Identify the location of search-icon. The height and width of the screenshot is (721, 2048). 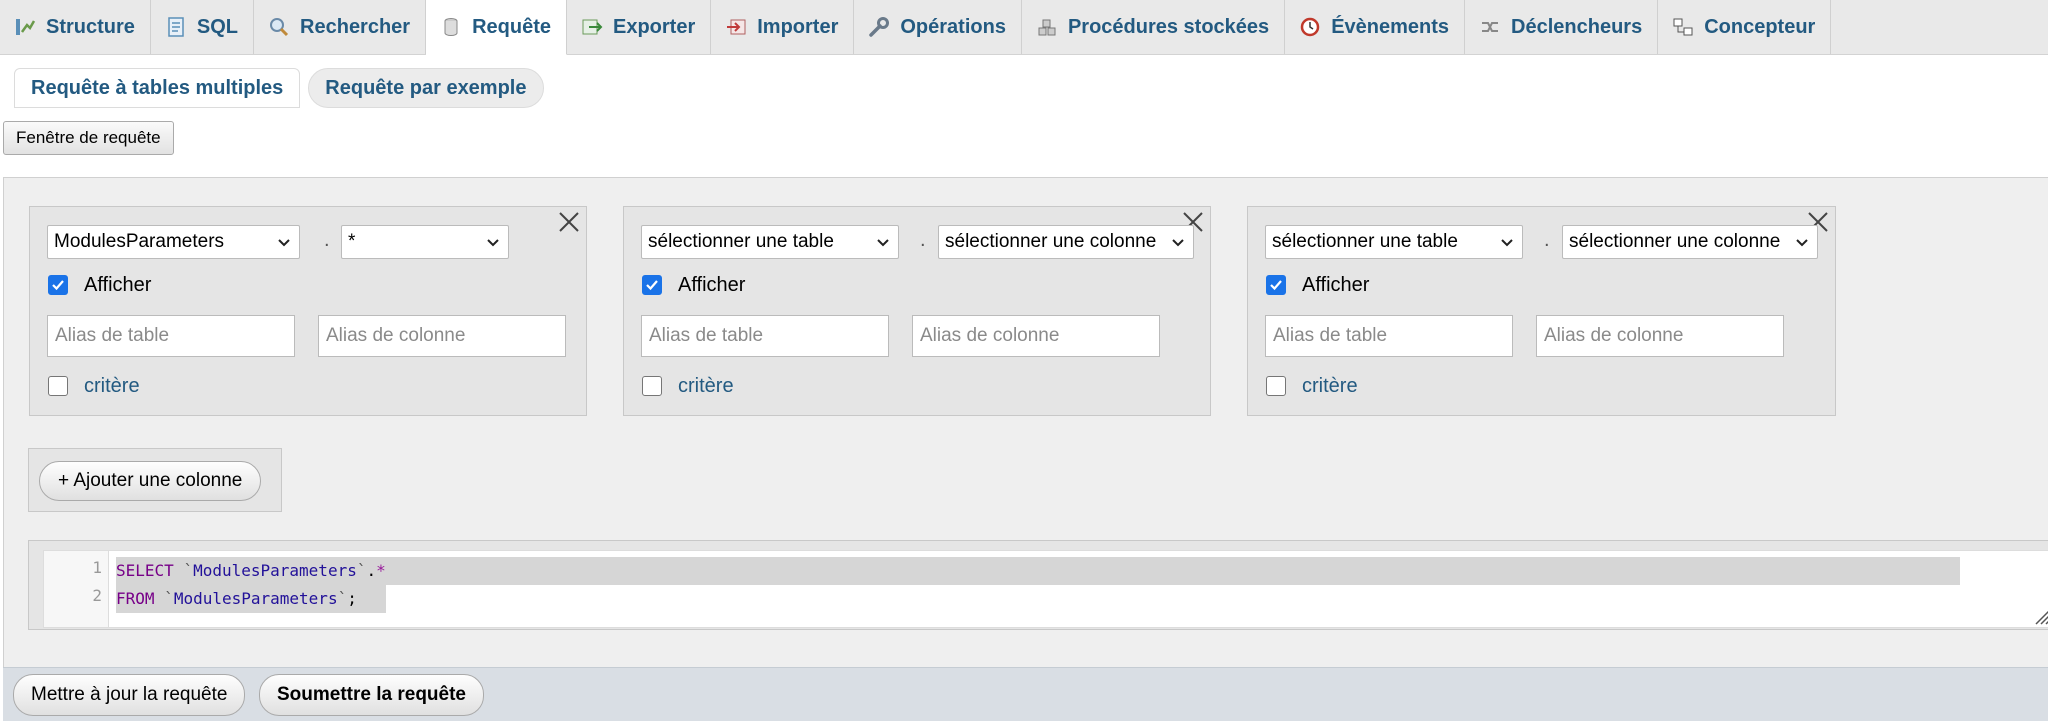
(279, 27).